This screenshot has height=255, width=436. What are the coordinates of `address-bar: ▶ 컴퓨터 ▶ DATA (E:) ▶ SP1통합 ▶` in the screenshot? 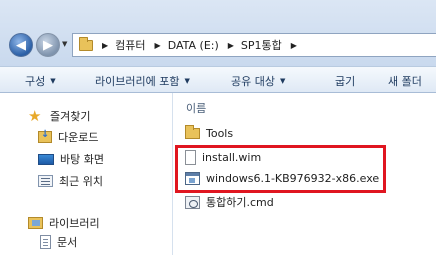 It's located at (254, 45).